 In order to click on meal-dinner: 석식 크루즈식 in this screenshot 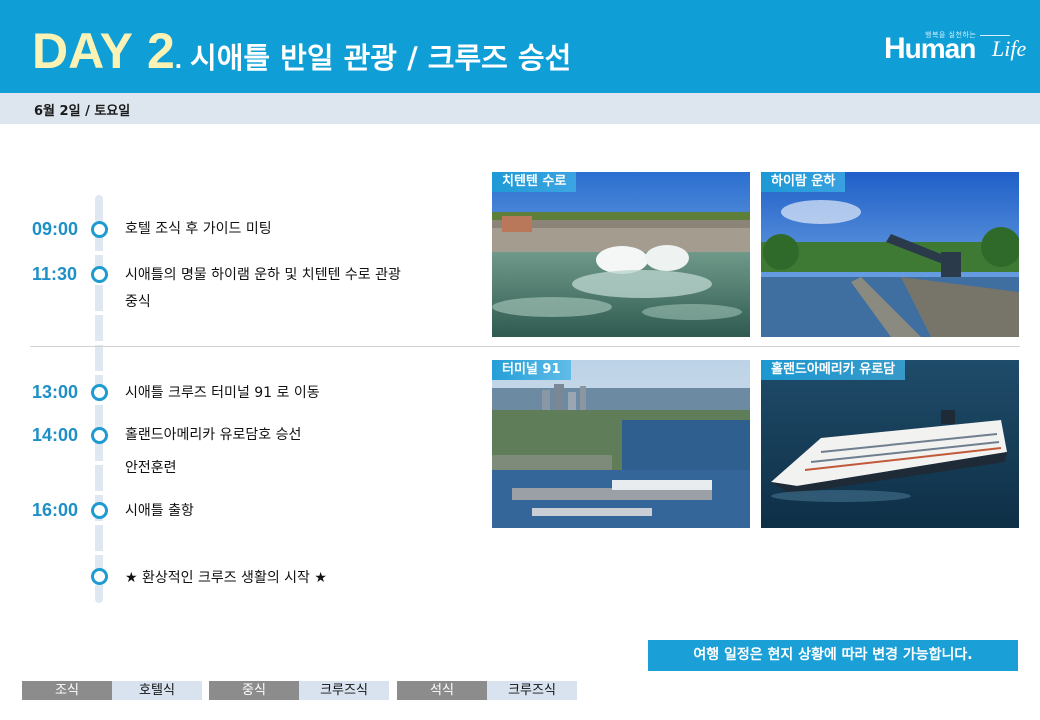, I will do `click(487, 690)`.